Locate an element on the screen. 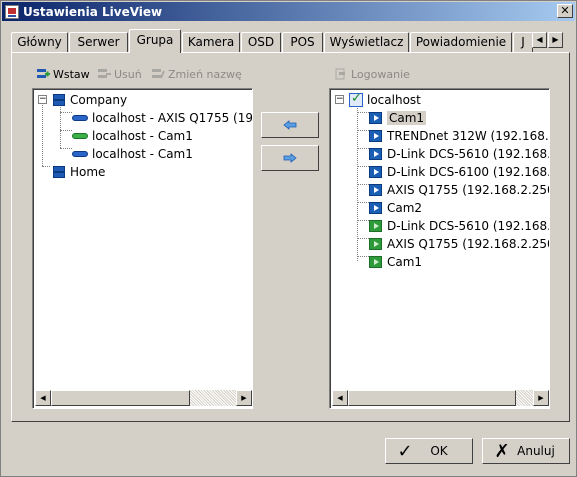 The width and height of the screenshot is (577, 477). tree-item-label: localhost - AXIS Q1755 (192 is located at coordinates (172, 118).